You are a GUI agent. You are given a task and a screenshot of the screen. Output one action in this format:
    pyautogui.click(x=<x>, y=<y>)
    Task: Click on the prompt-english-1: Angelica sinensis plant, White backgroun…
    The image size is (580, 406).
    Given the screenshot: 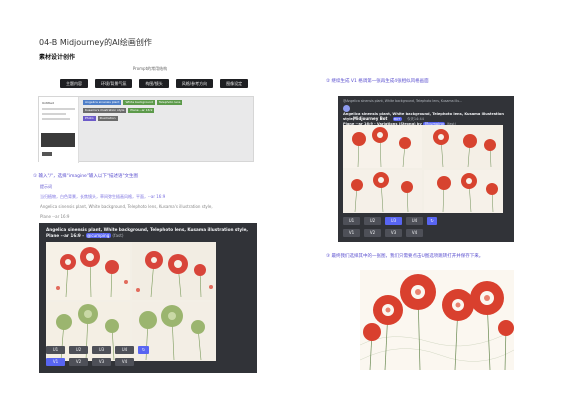 What is the action you would take?
    pyautogui.click(x=126, y=206)
    